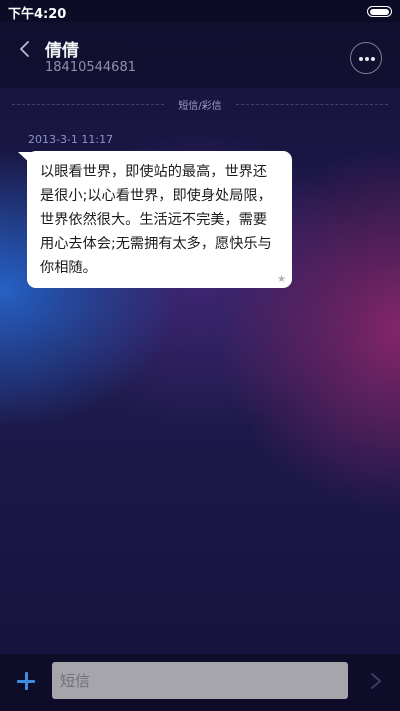  I want to click on add-attachment-button, so click(26, 681).